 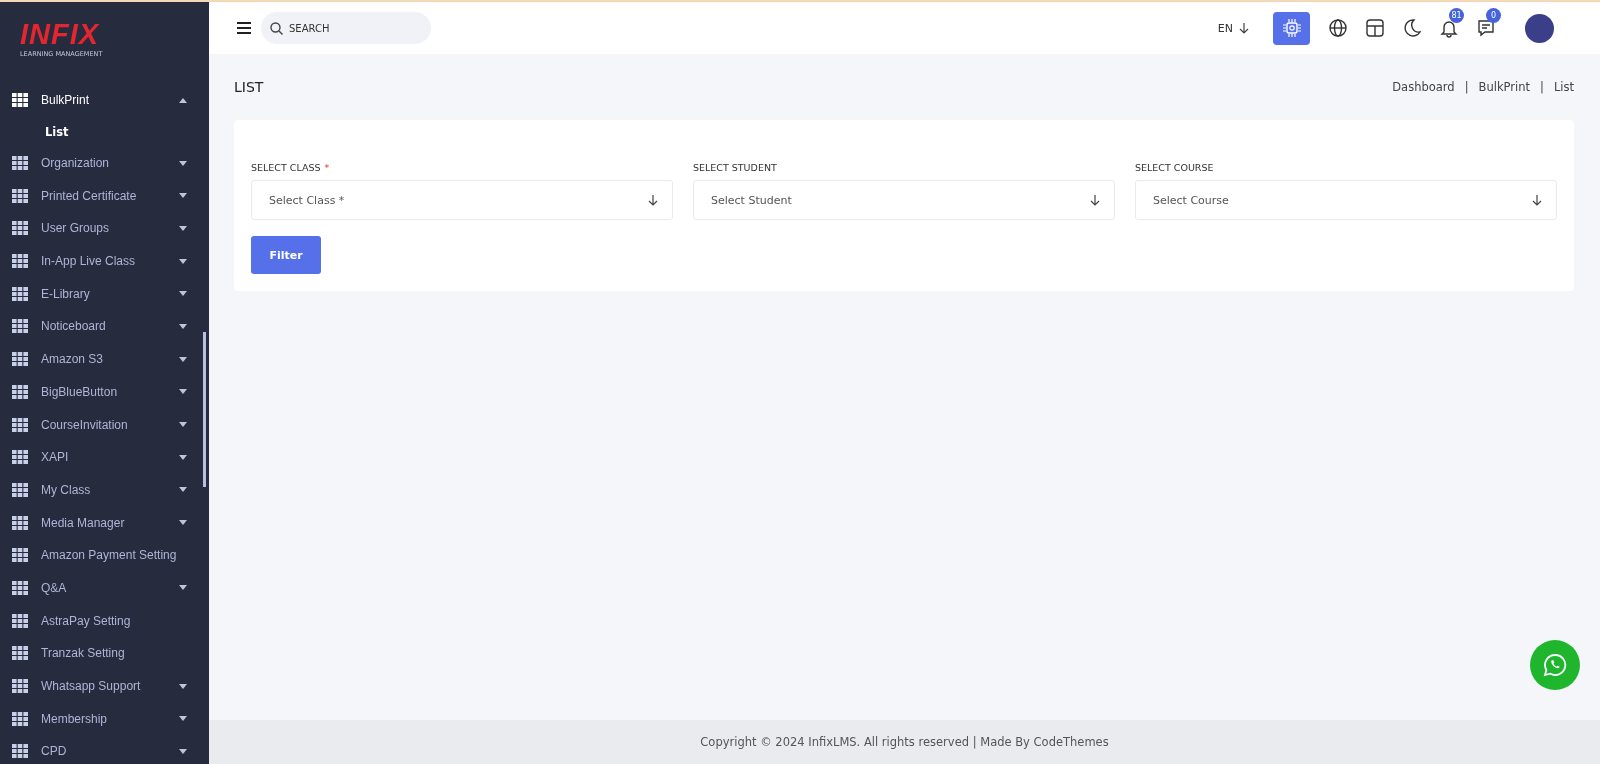 I want to click on required-mark: *, so click(x=327, y=167).